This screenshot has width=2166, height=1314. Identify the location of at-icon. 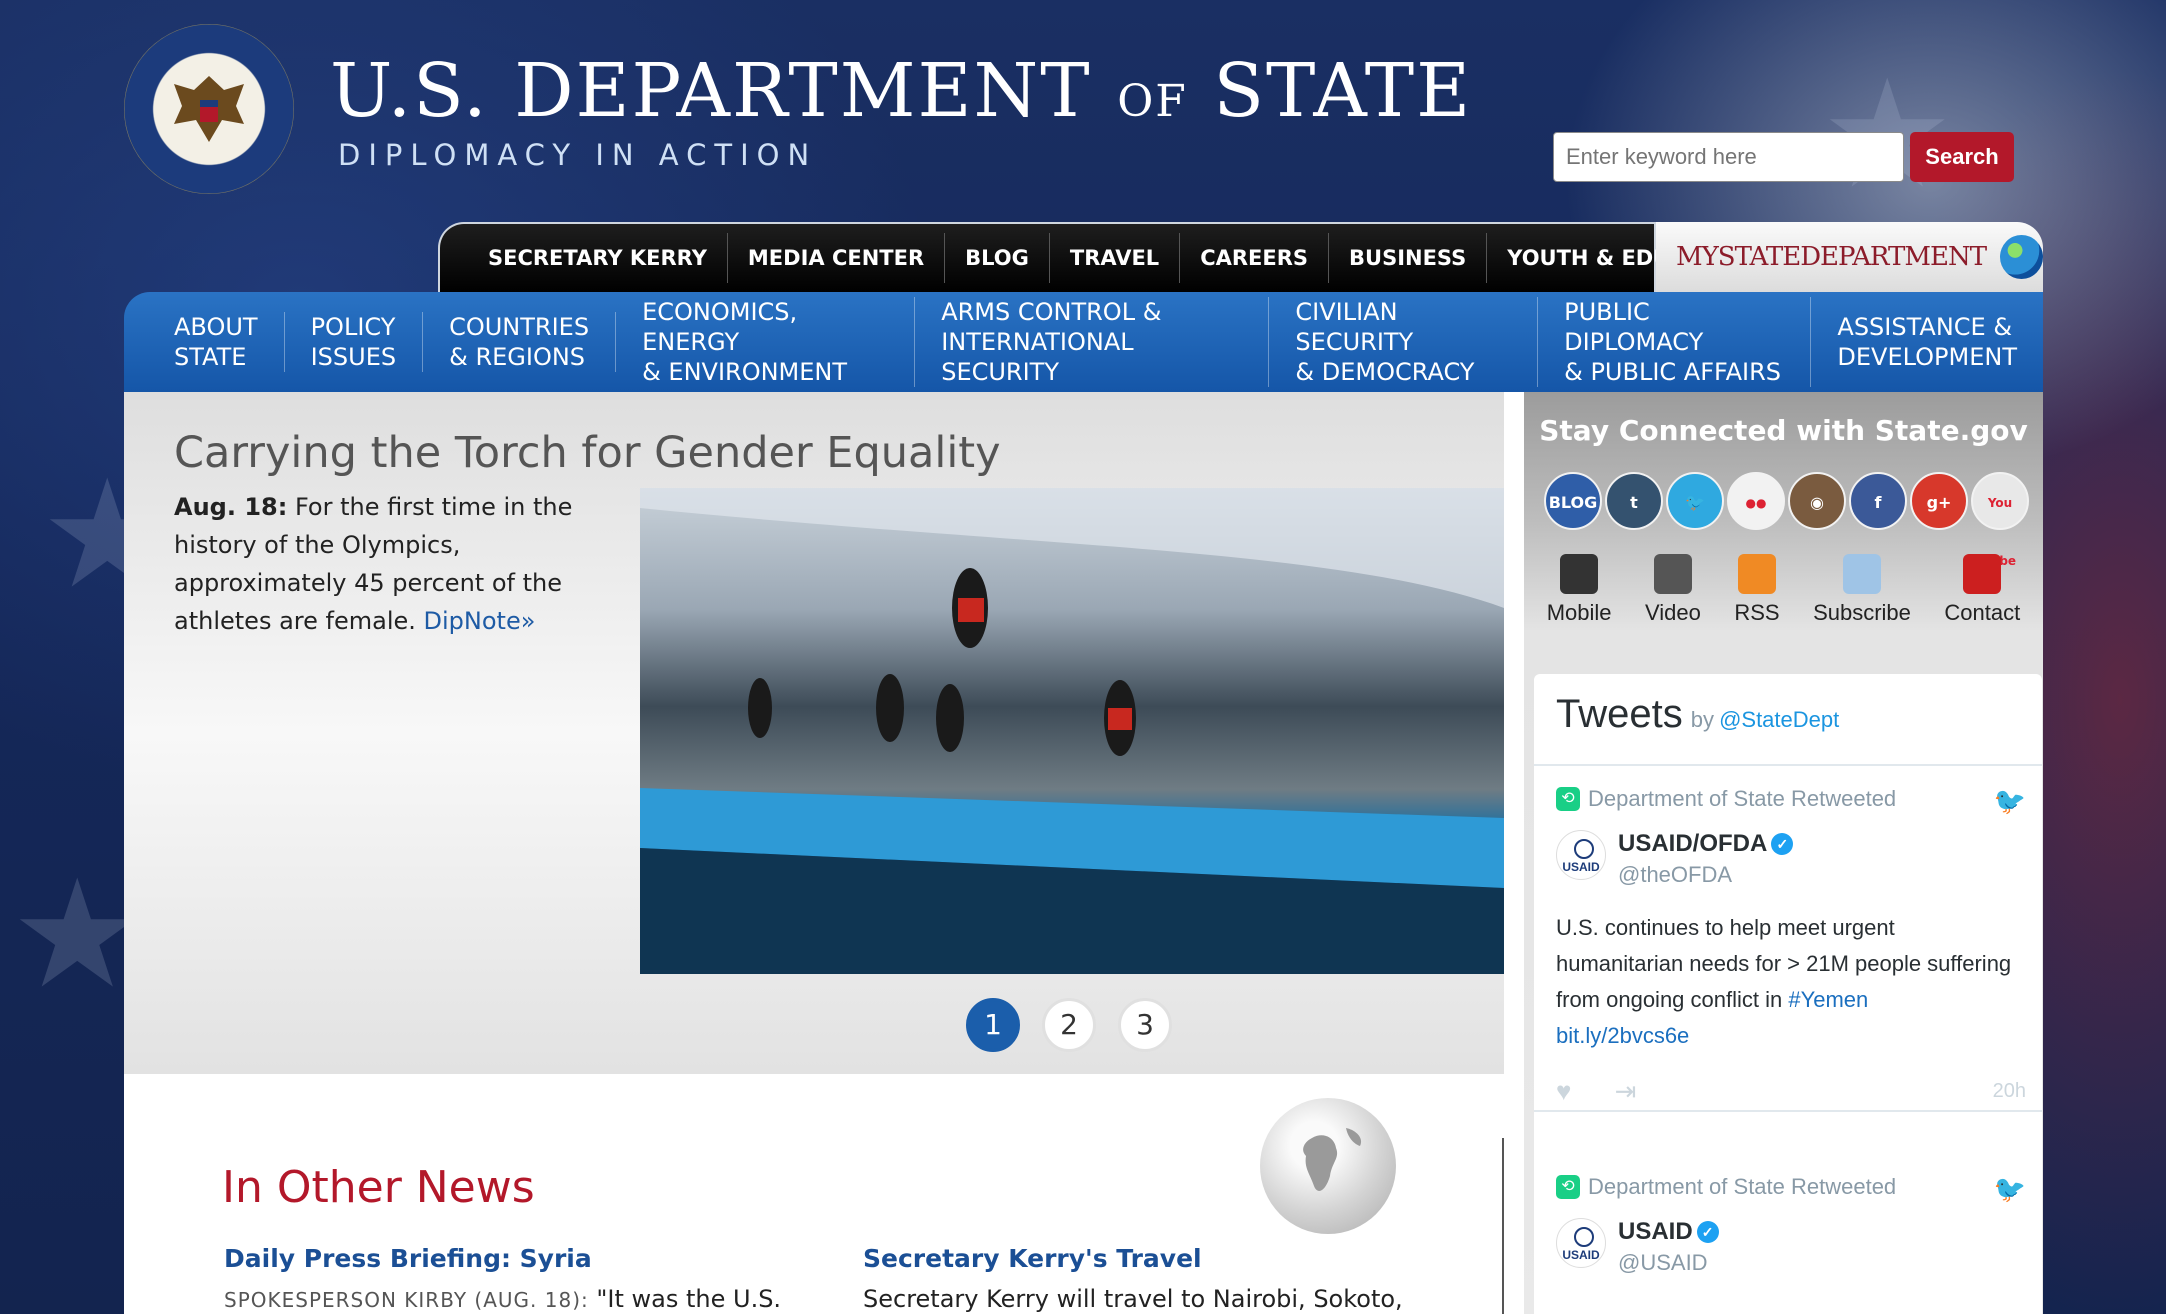
(1982, 574).